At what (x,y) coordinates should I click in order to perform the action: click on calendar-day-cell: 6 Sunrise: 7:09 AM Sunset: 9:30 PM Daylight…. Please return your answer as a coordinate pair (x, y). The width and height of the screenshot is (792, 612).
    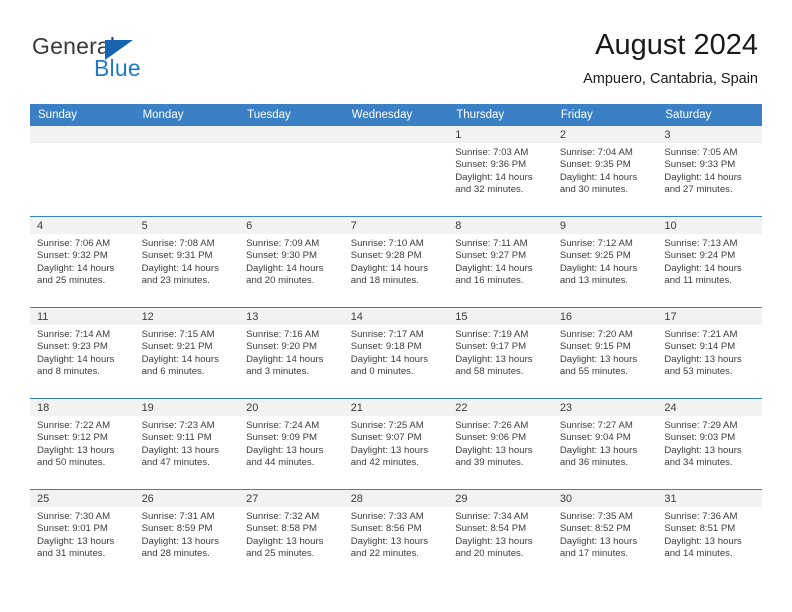
    Looking at the image, I should click on (291, 262).